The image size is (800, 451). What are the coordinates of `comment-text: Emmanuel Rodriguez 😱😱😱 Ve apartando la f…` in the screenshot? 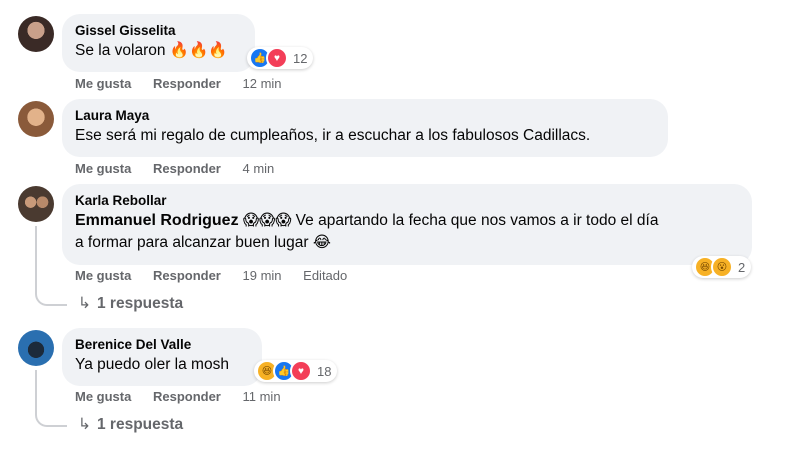 It's located at (407, 232).